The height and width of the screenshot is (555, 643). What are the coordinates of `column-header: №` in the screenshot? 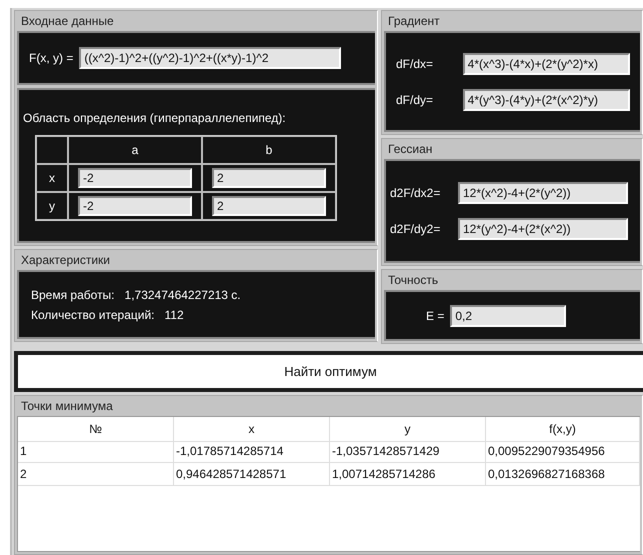 It's located at (96, 429).